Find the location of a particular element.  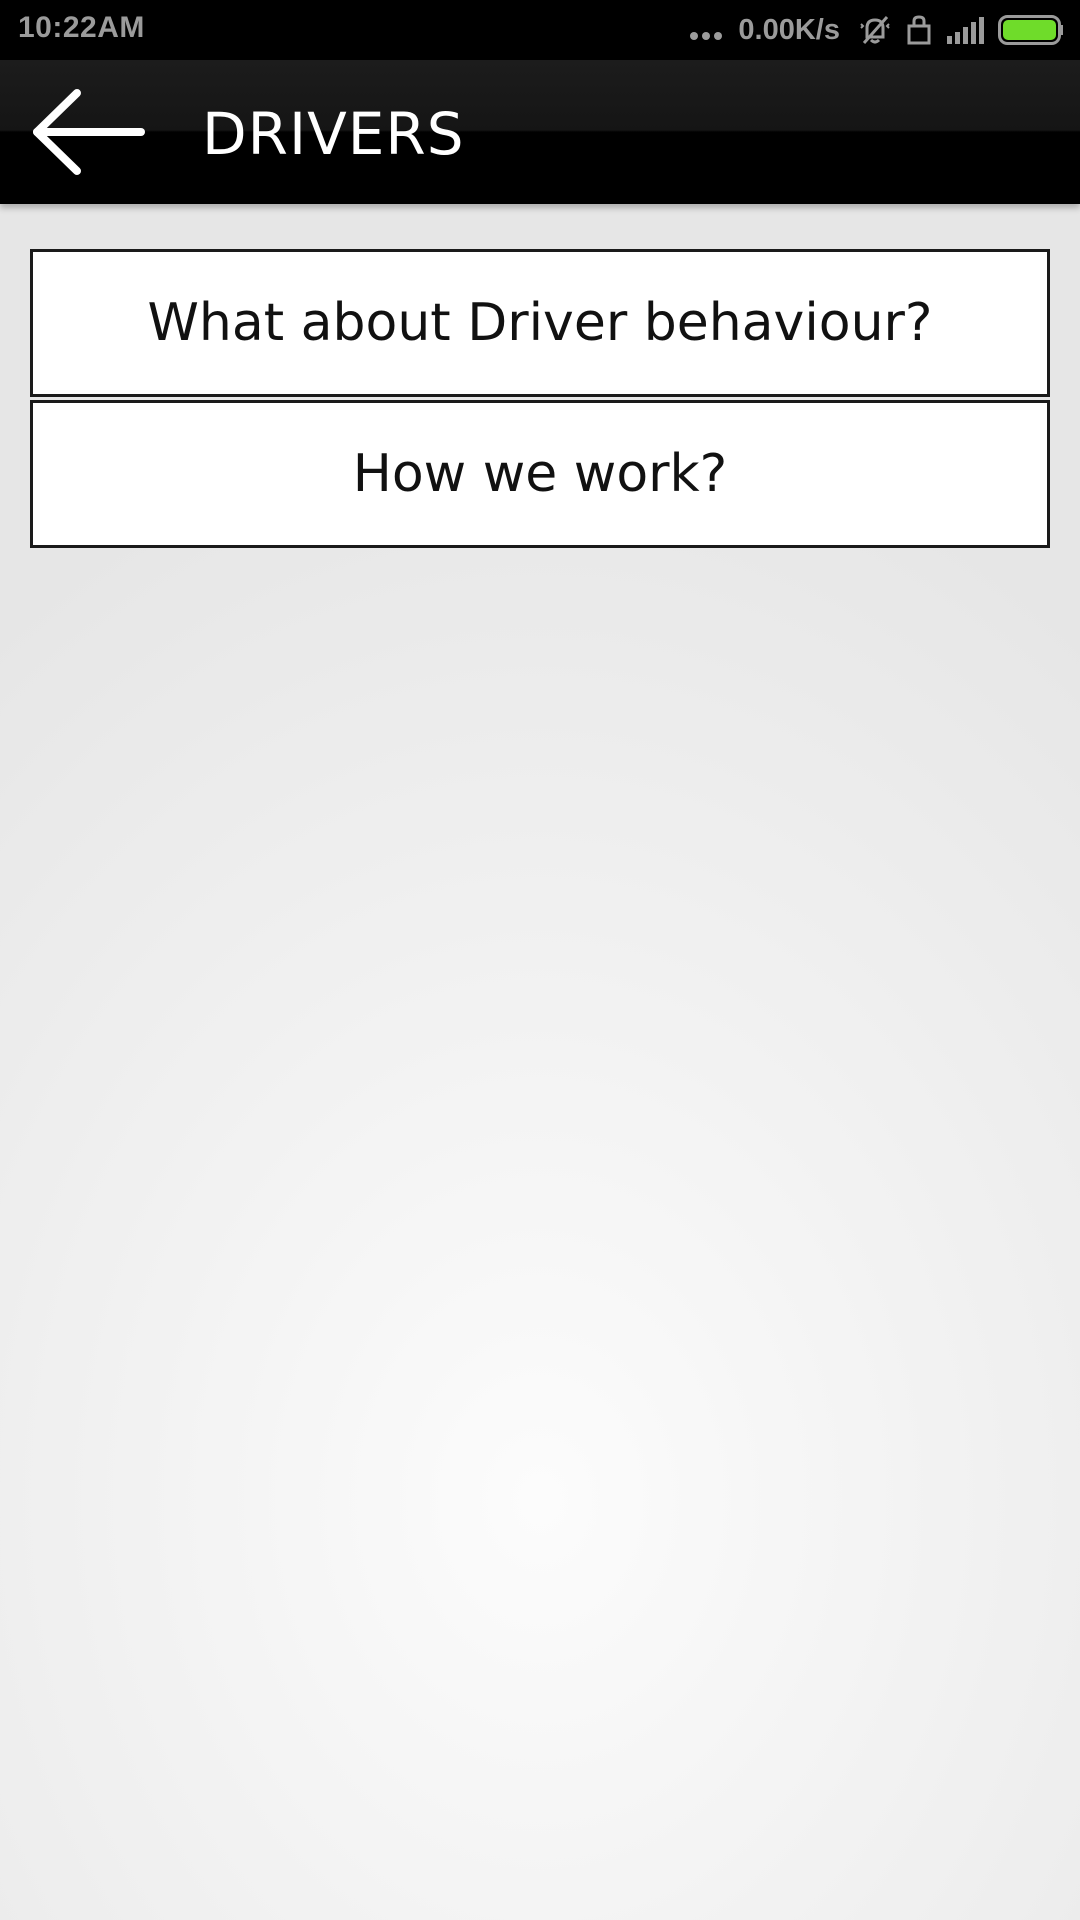

network-speed: 0.00K/s is located at coordinates (789, 29).